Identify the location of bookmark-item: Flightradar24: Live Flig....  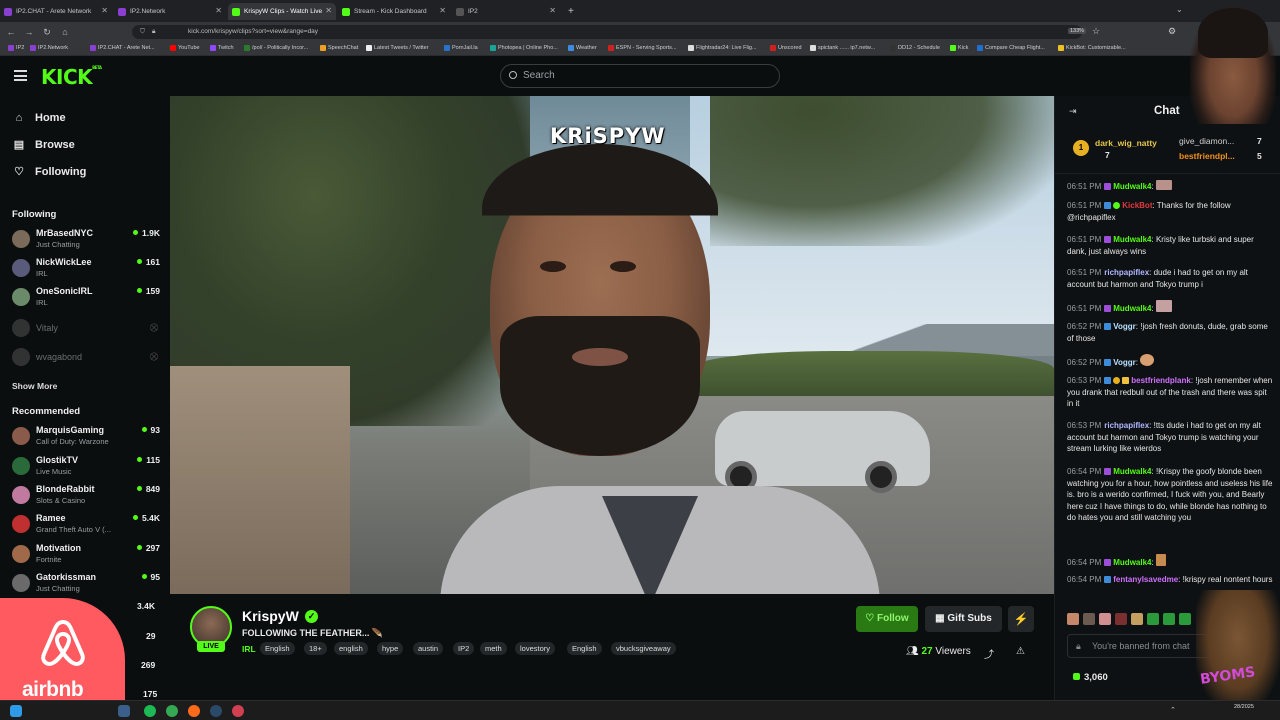
(722, 48).